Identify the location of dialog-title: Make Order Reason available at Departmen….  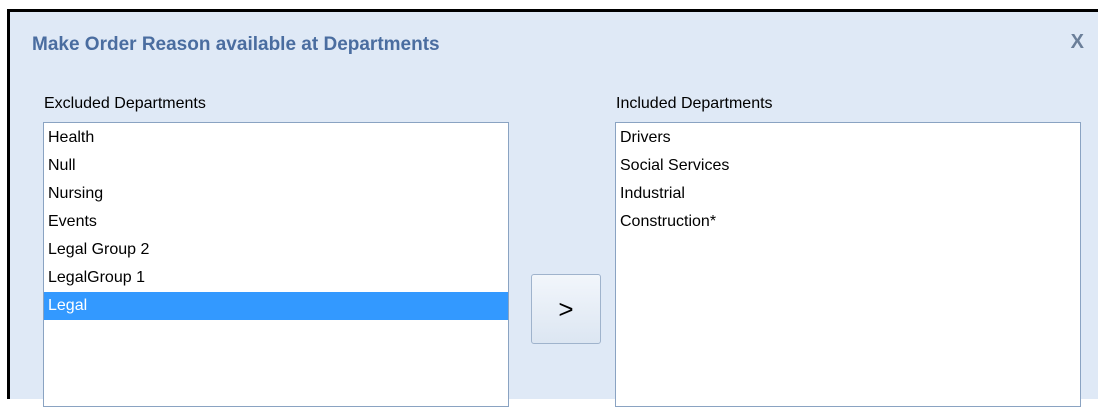
(236, 44).